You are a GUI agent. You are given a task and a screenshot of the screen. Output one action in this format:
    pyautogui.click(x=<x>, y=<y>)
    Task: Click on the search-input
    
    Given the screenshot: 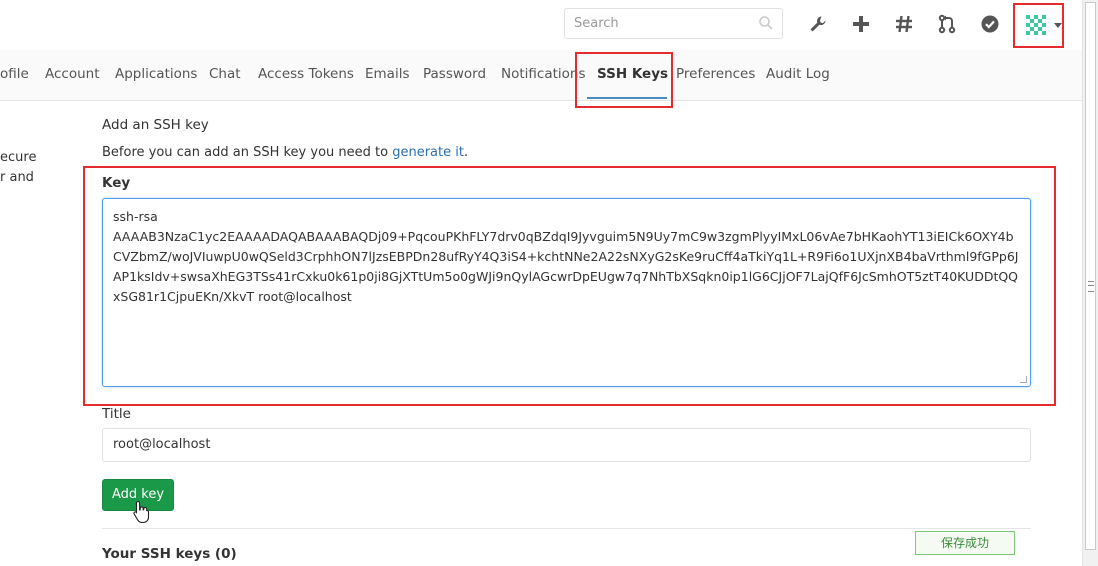 What is the action you would take?
    pyautogui.click(x=659, y=23)
    